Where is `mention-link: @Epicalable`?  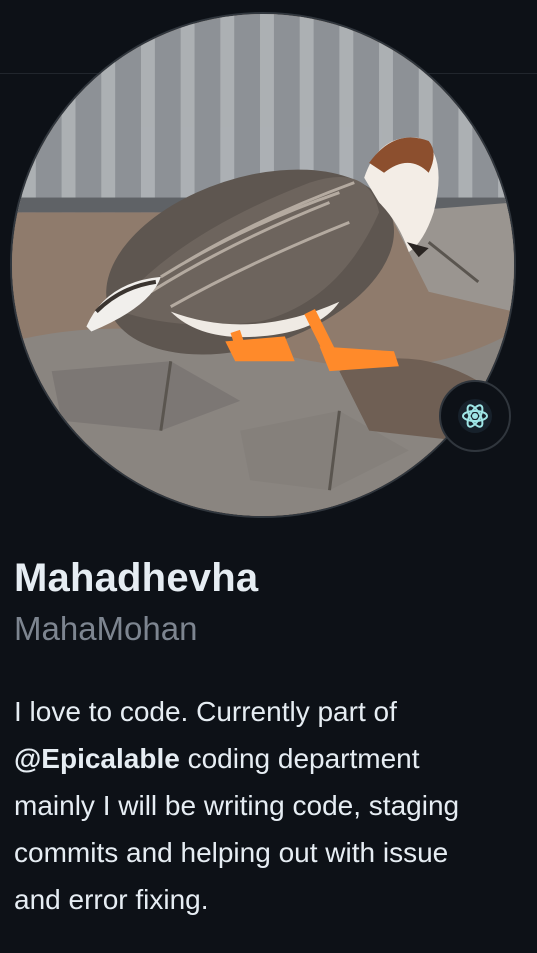
mention-link: @Epicalable is located at coordinates (97, 758).